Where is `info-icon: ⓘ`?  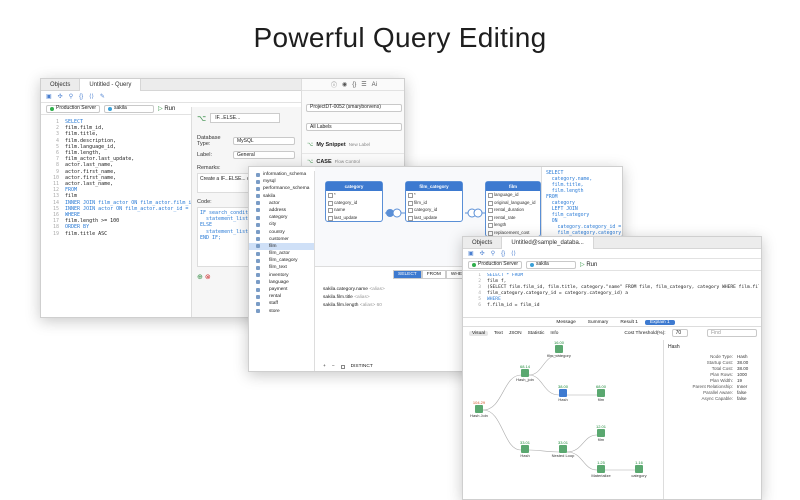
info-icon: ⓘ is located at coordinates (334, 84).